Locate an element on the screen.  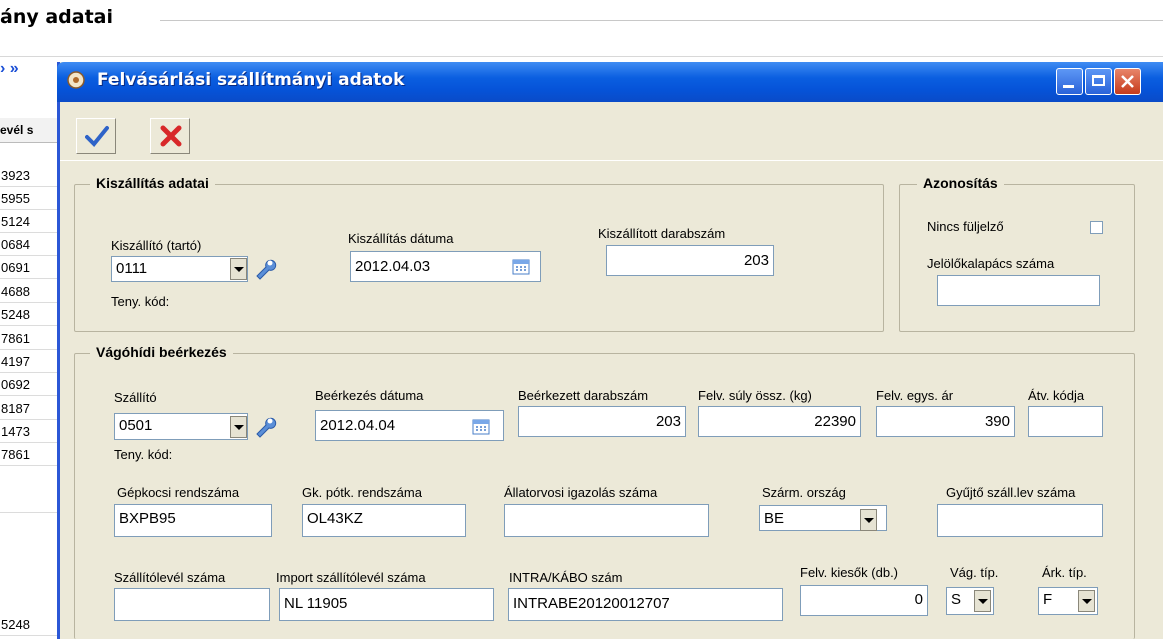
cancel-button is located at coordinates (170, 136).